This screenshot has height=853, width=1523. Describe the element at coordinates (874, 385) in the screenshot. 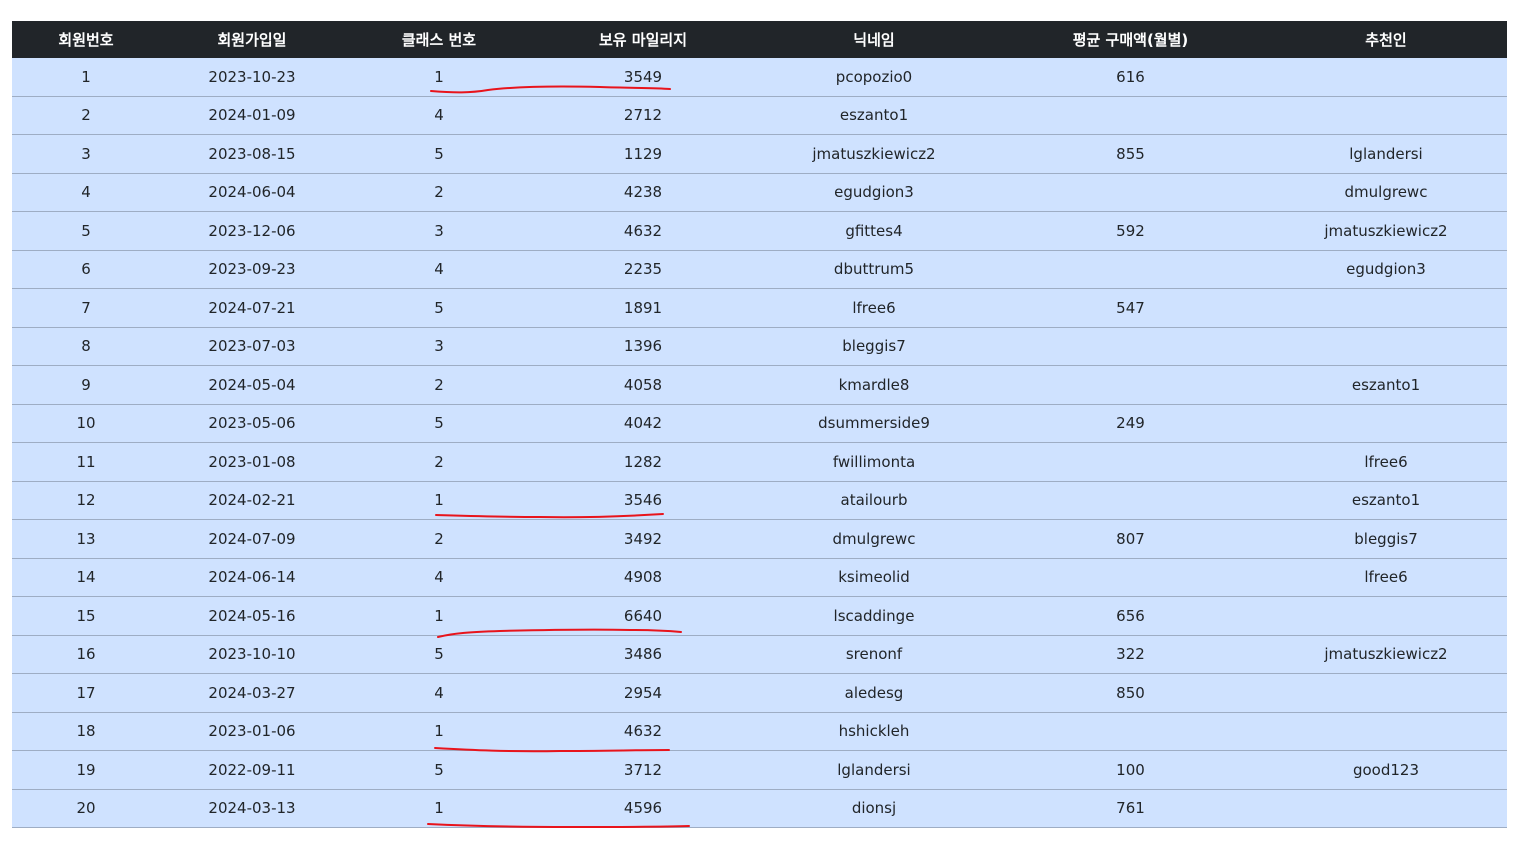

I see `nickname-cell: kmardle8` at that location.